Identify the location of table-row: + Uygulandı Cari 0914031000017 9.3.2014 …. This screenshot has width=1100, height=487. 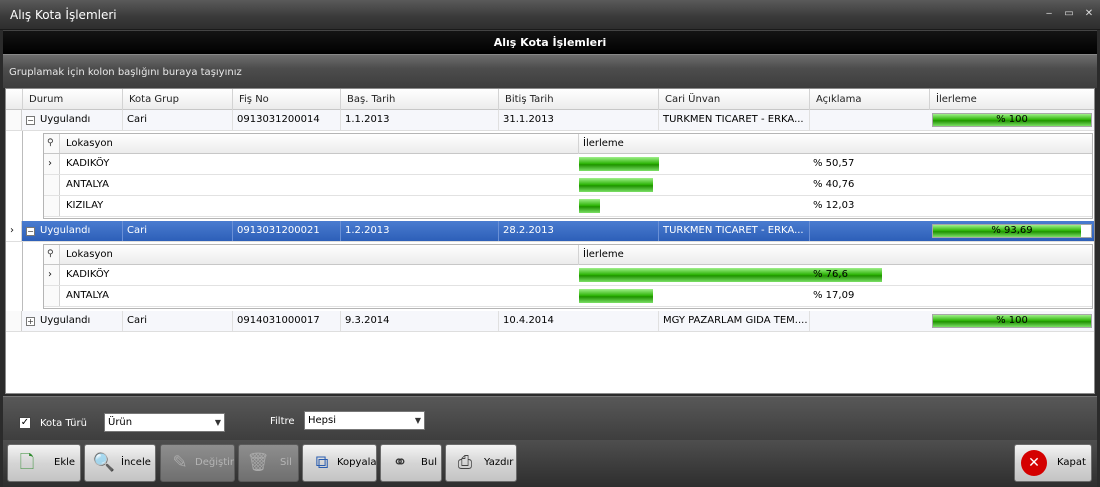
(550, 321).